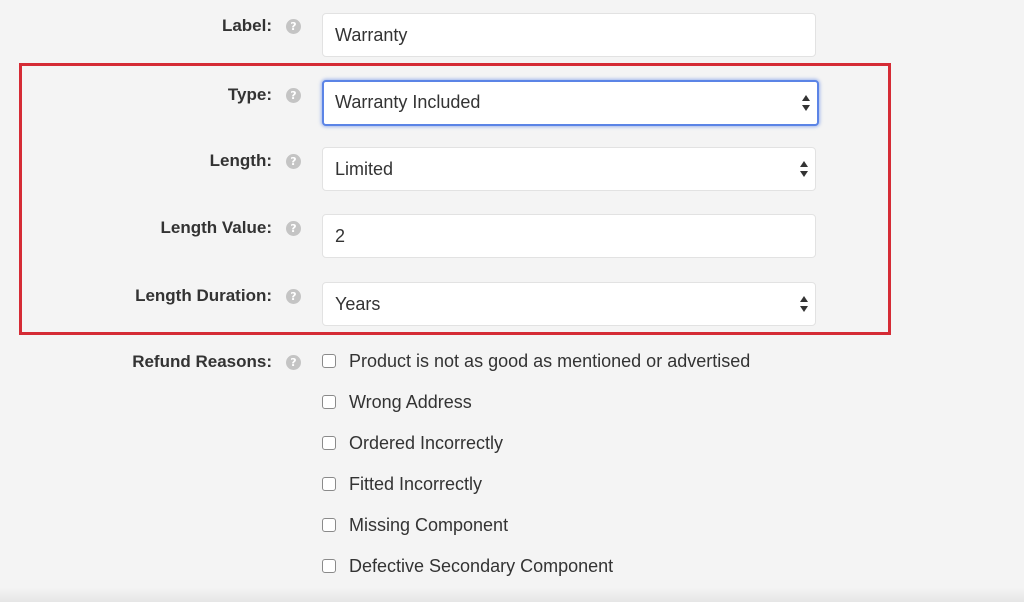 The width and height of the screenshot is (1024, 602). Describe the element at coordinates (512, 595) in the screenshot. I see `bottom-fade` at that location.